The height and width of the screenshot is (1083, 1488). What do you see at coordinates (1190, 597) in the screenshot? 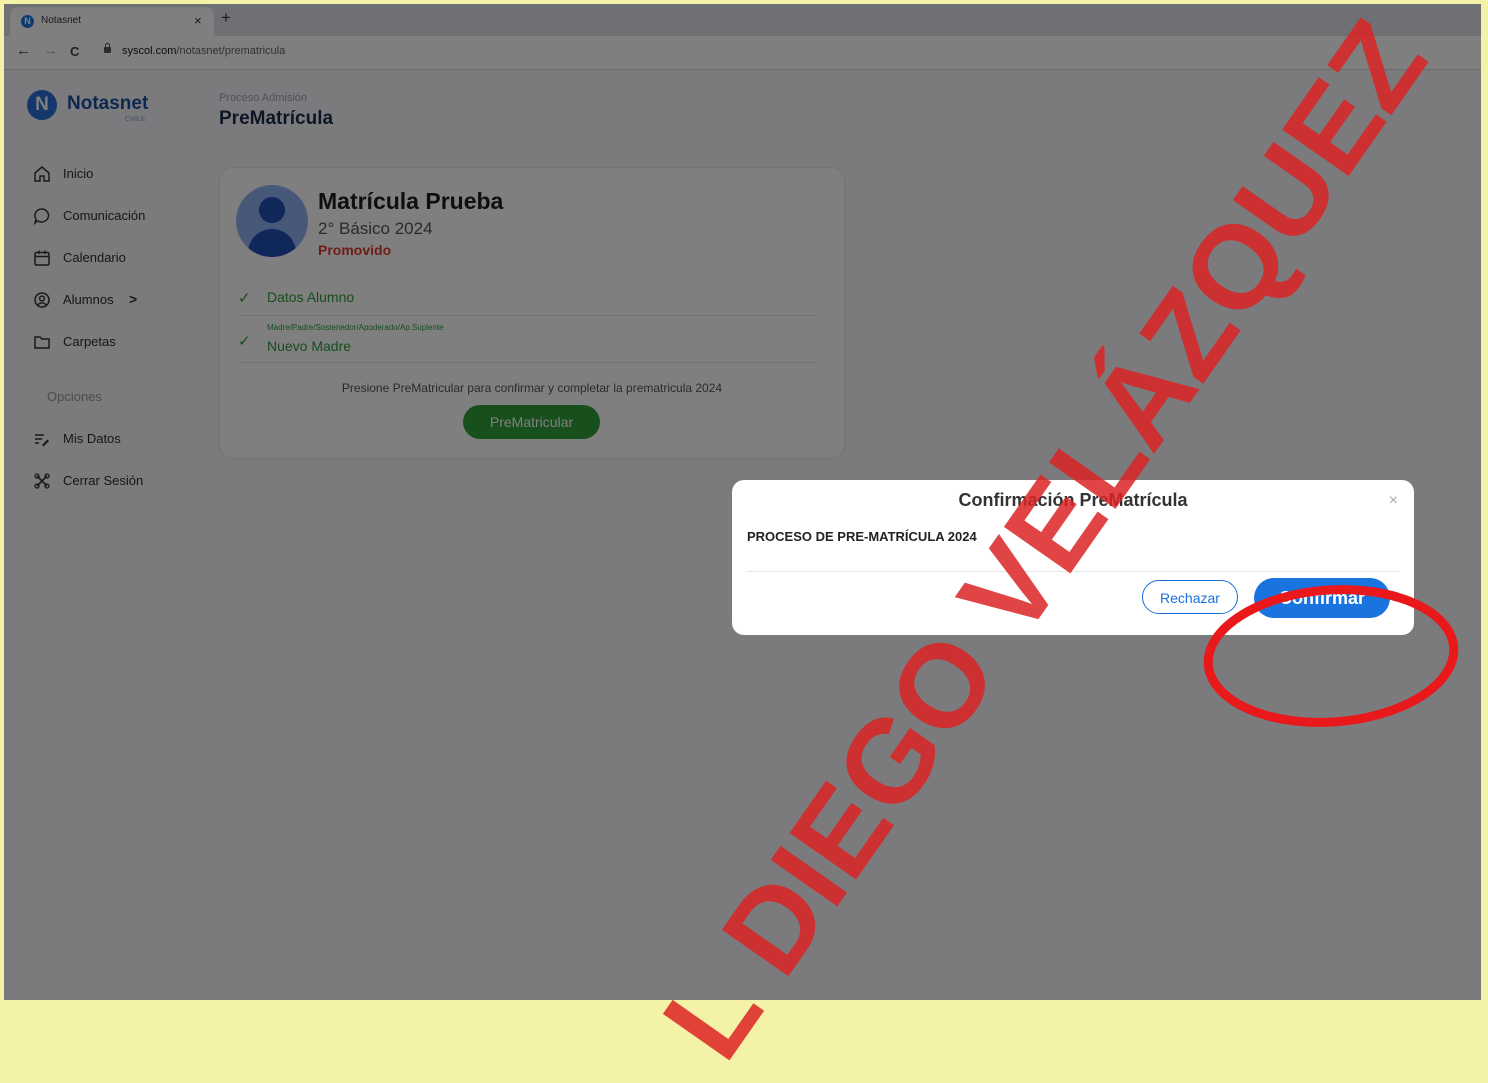
I see `reject-button: Rechazar` at bounding box center [1190, 597].